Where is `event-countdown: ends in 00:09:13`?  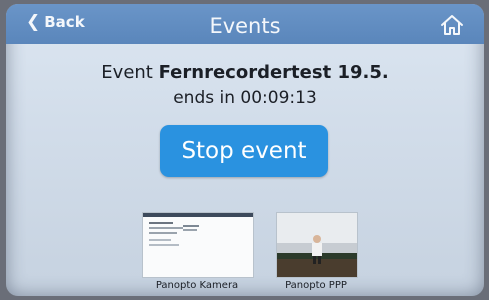 event-countdown: ends in 00:09:13 is located at coordinates (245, 98).